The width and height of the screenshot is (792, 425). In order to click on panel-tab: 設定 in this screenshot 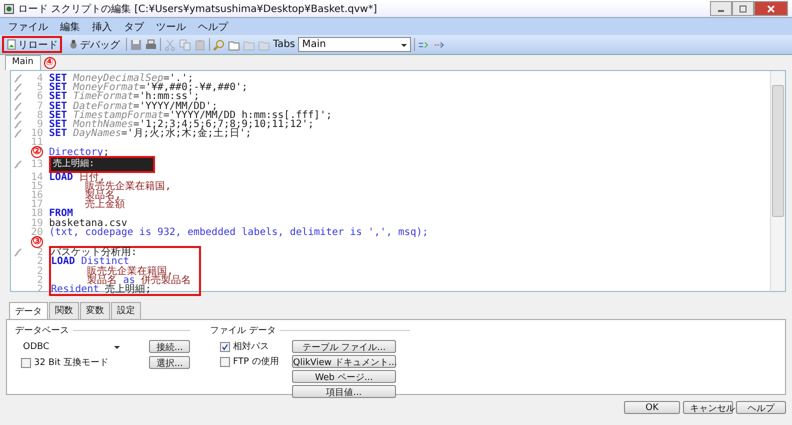, I will do `click(126, 310)`.